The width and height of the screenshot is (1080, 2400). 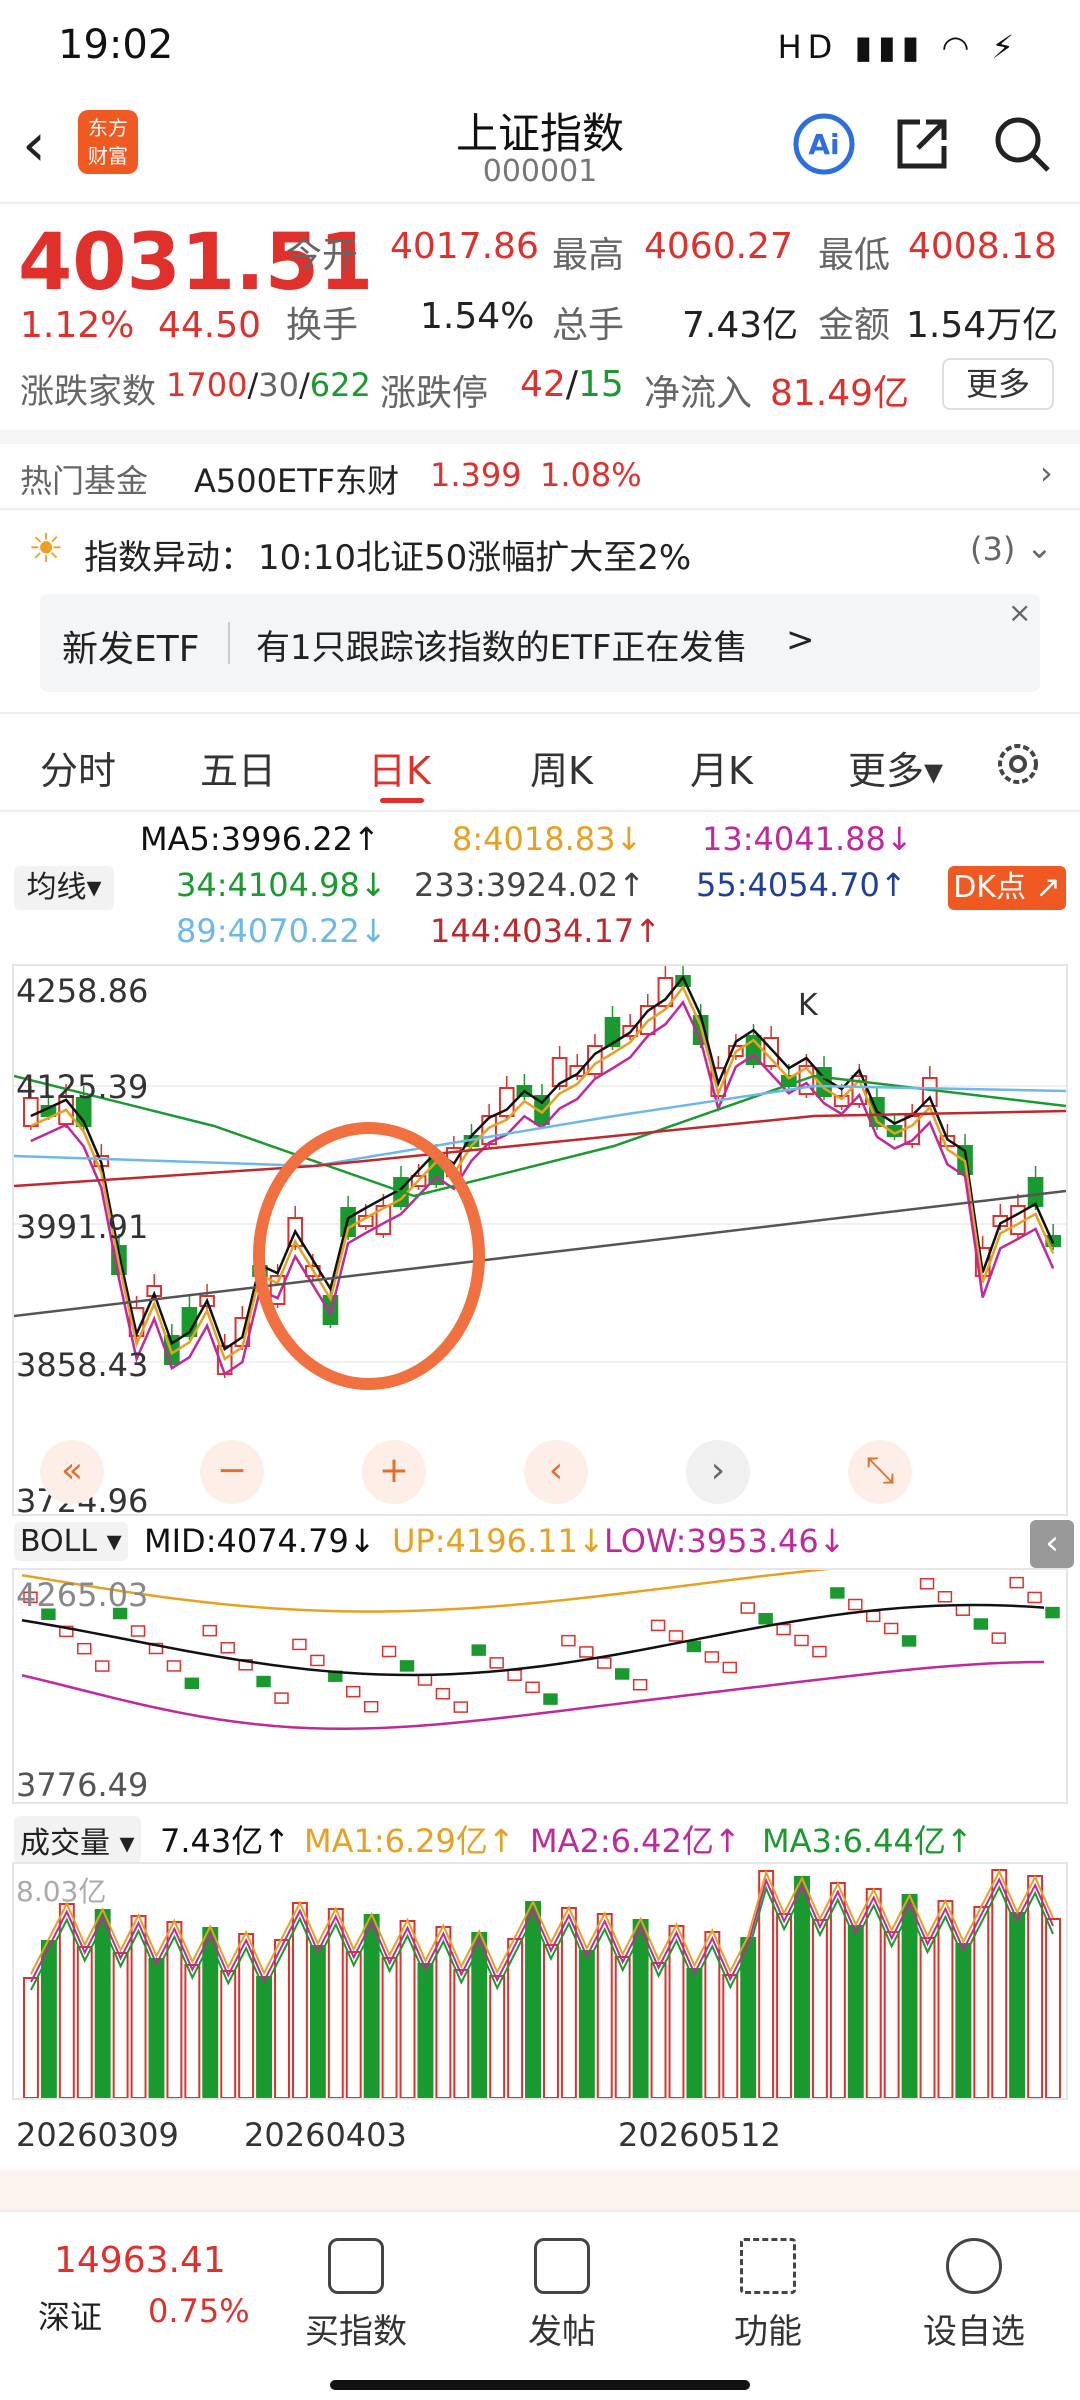 I want to click on ai-icon: Ai, so click(x=824, y=144).